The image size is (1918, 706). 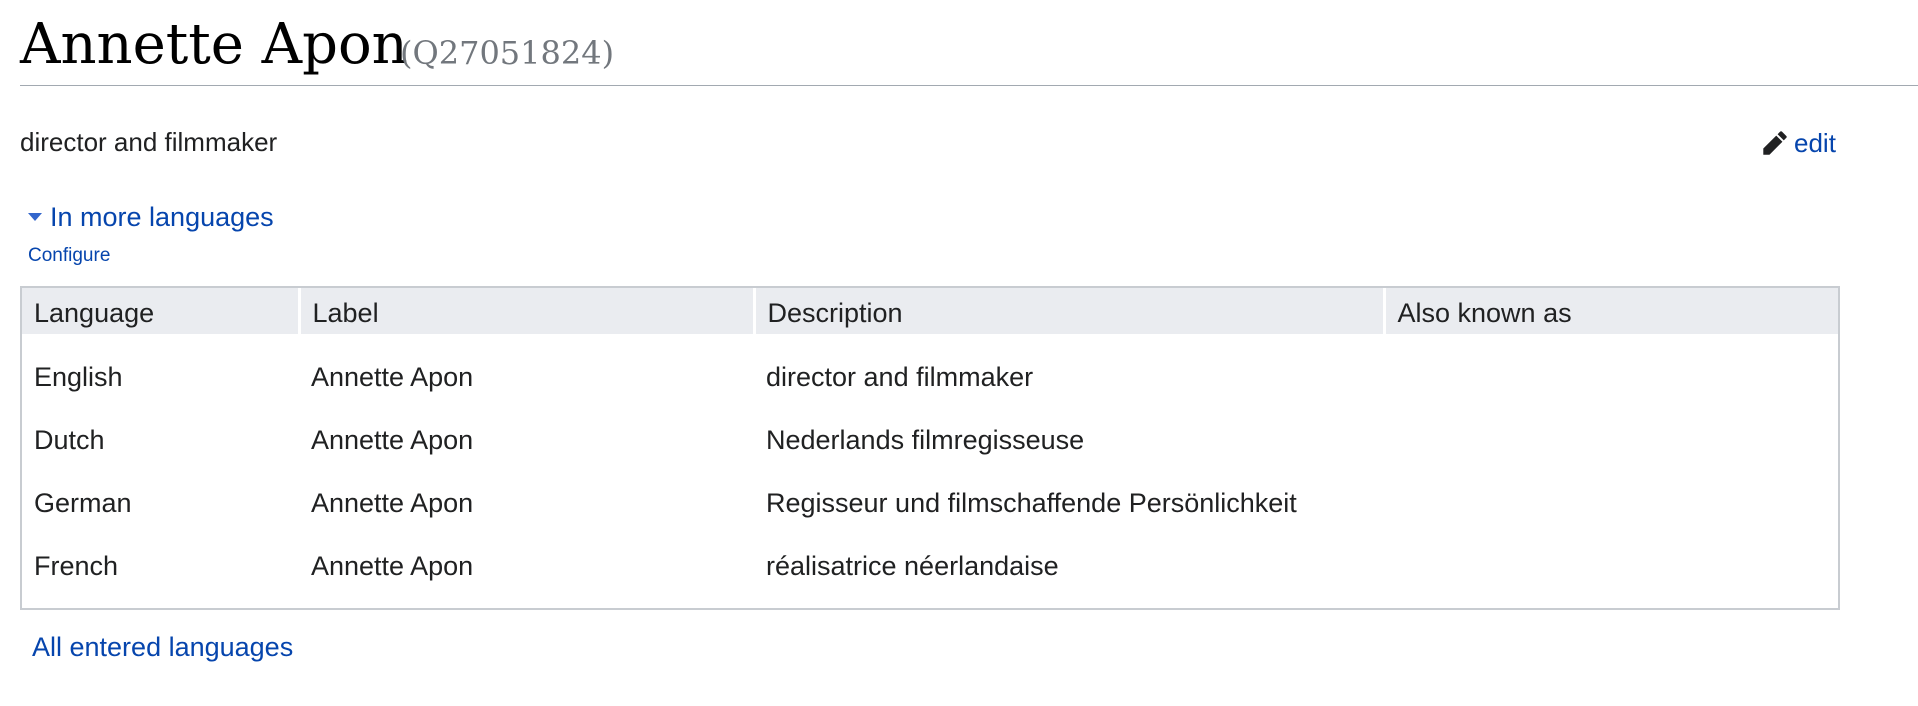 I want to click on column-header-language: Language, so click(x=161, y=311).